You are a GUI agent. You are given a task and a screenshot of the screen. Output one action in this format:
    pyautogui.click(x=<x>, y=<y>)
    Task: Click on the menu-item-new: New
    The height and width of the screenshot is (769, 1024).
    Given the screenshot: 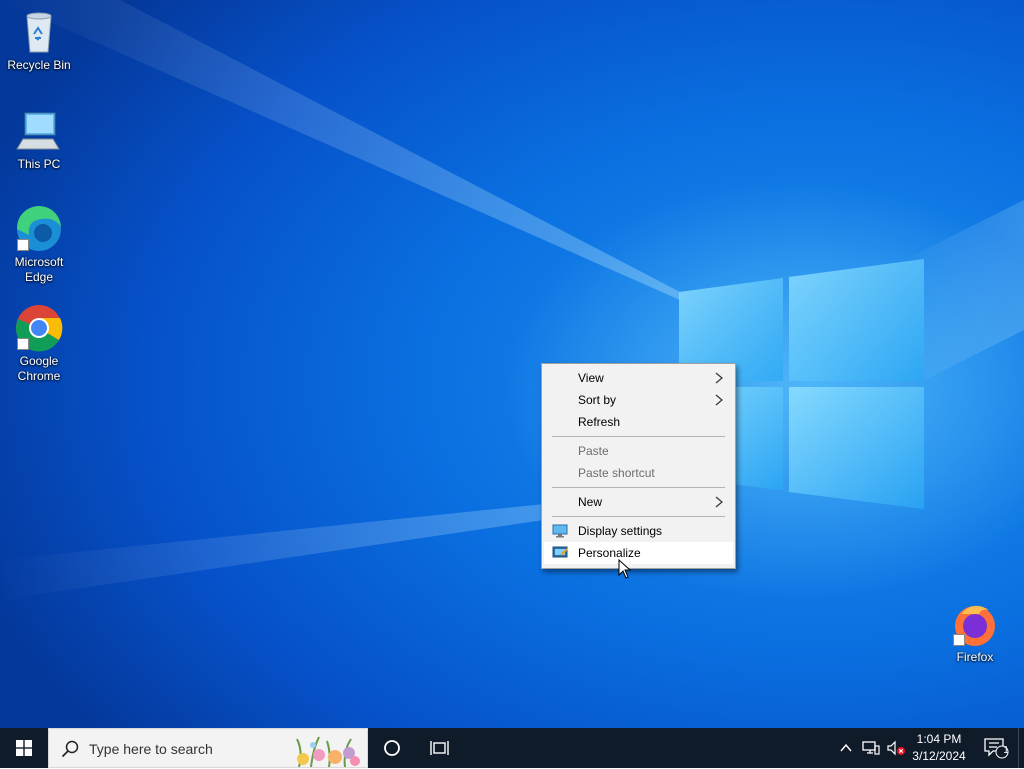 What is the action you would take?
    pyautogui.click(x=638, y=502)
    